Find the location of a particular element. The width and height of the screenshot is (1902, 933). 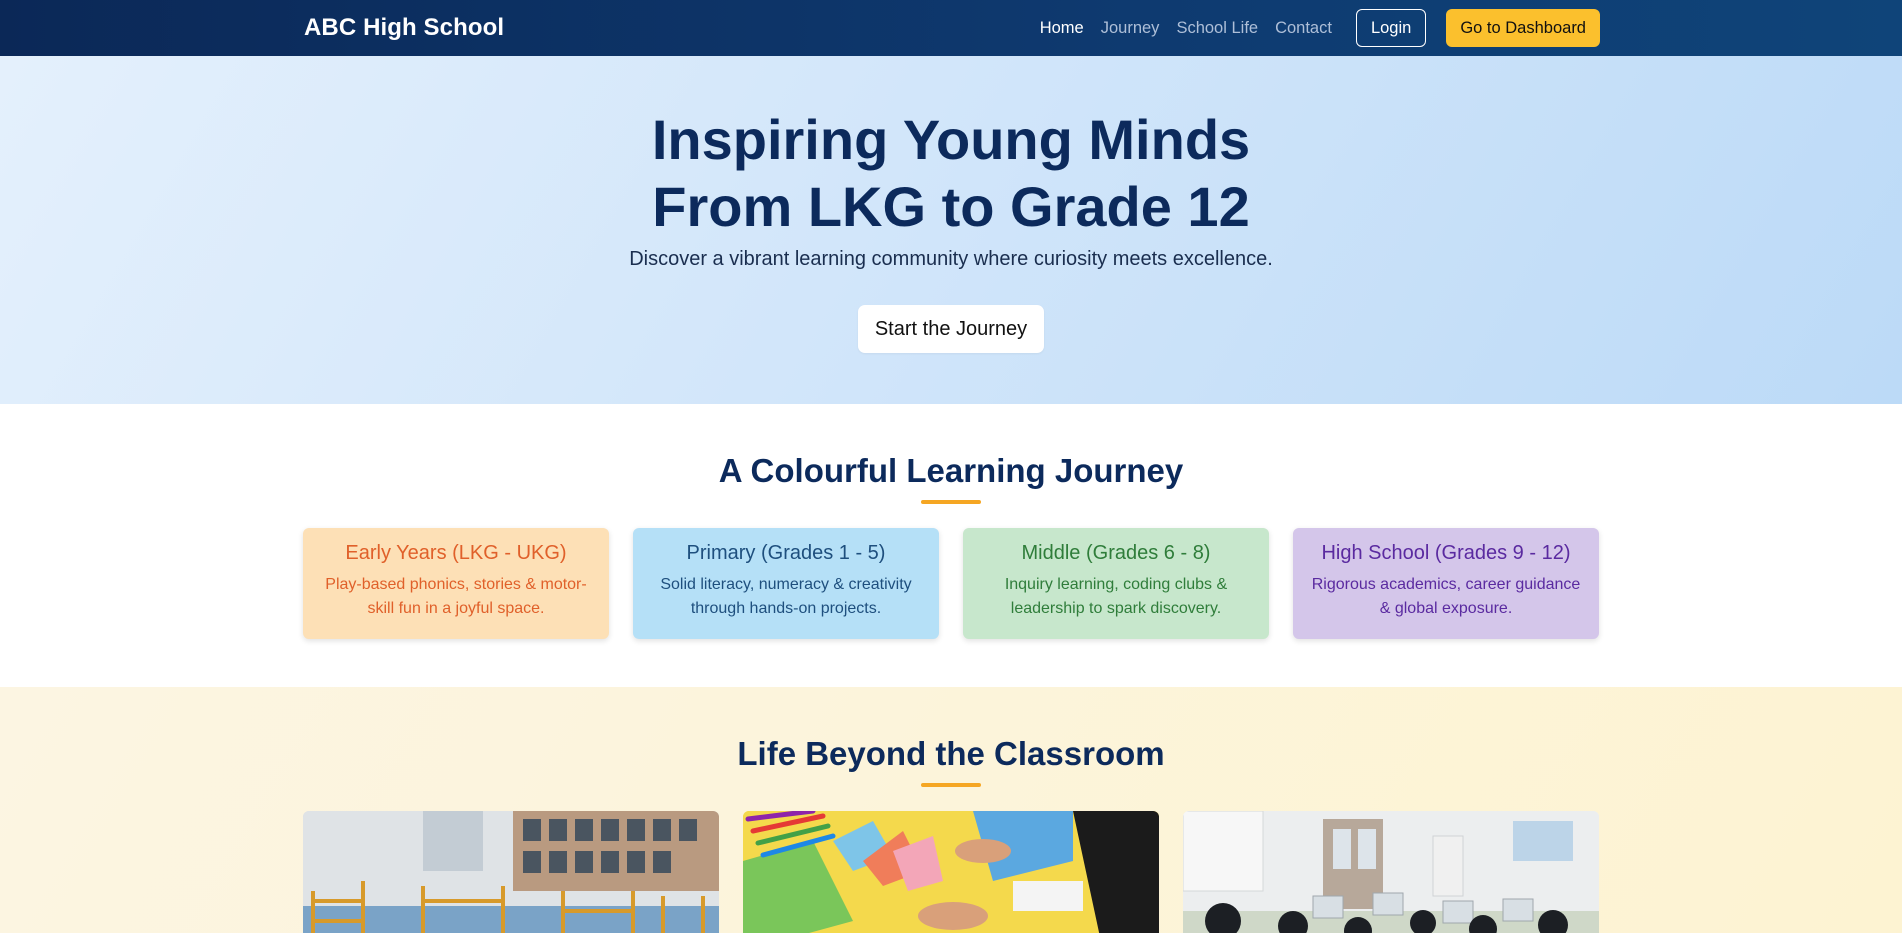

hero-title-line-1: Inspiring Young Minds is located at coordinates (951, 139).